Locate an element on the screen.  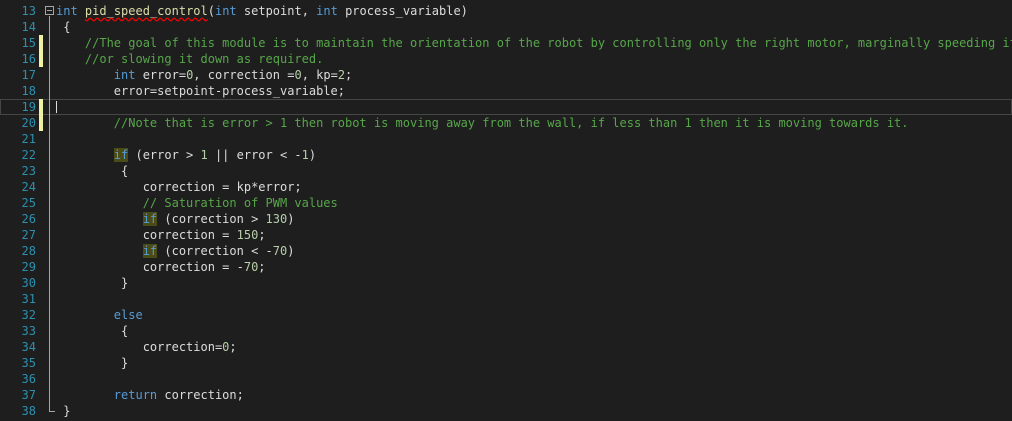
collapse-icon is located at coordinates (49, 10).